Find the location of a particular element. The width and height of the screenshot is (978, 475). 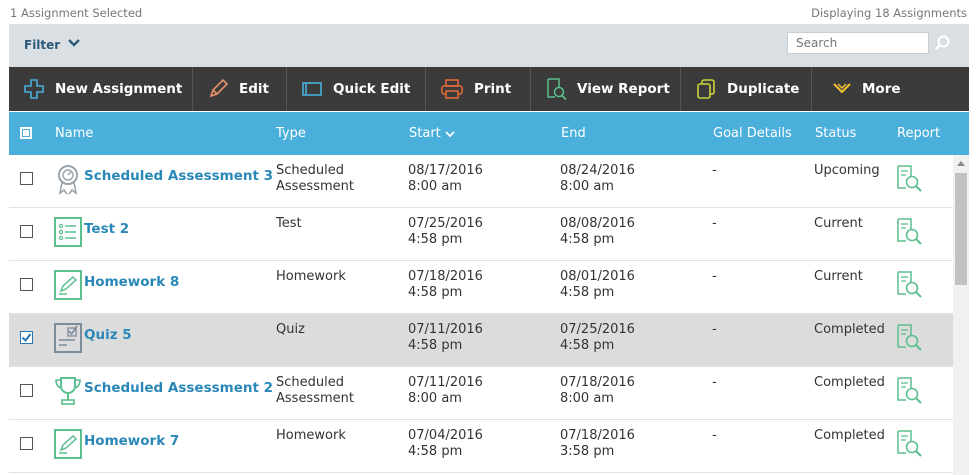

pencil-icon is located at coordinates (219, 88).